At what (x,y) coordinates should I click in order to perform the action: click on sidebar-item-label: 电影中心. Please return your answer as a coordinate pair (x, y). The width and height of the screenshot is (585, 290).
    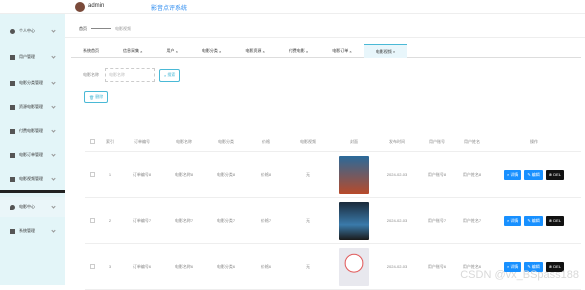
    Looking at the image, I should click on (27, 207).